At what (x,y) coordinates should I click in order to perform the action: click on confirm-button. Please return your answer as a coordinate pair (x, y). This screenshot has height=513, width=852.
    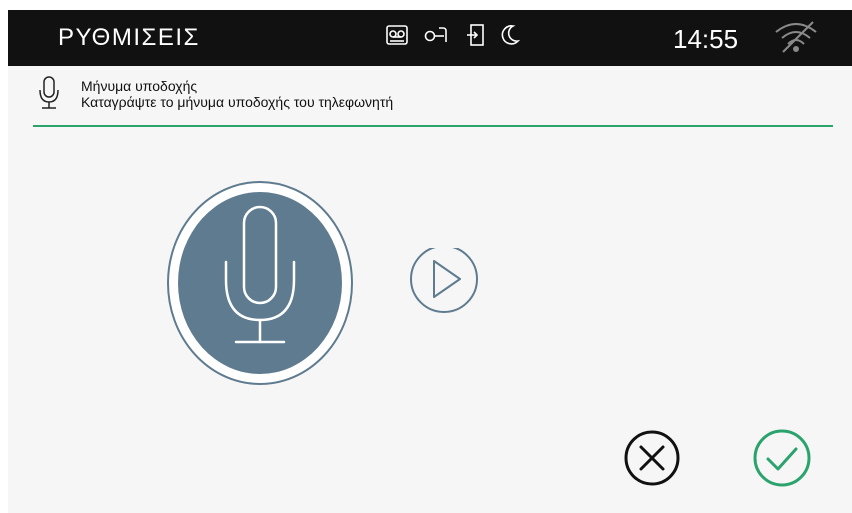
    Looking at the image, I should click on (782, 458).